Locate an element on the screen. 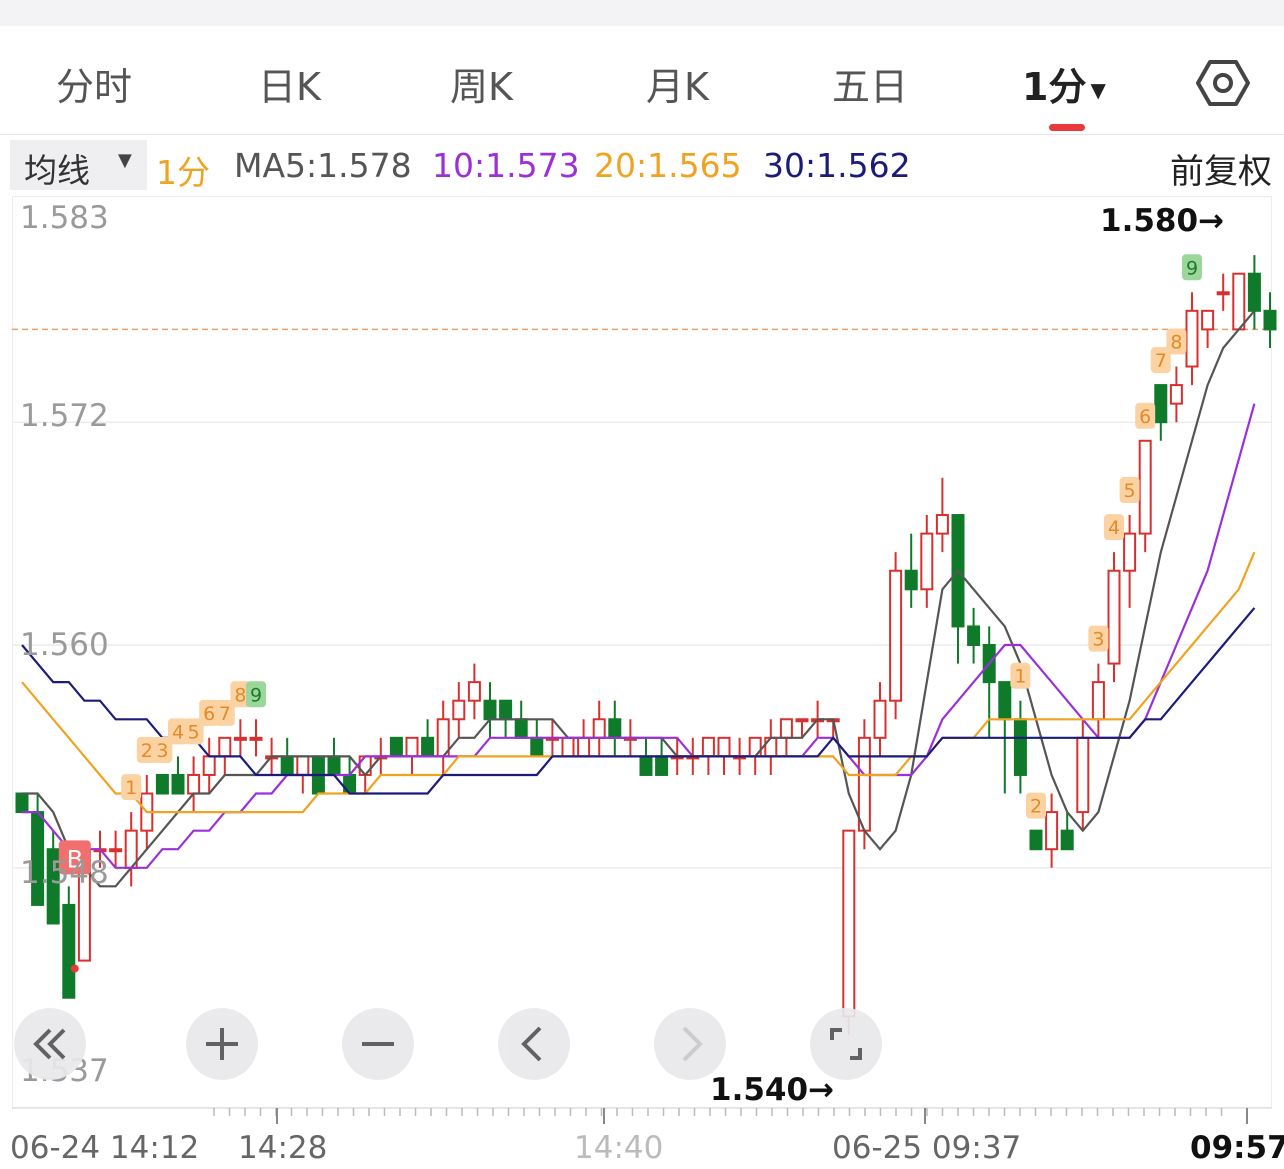 This screenshot has height=1169, width=1284. plus-icon is located at coordinates (222, 1044).